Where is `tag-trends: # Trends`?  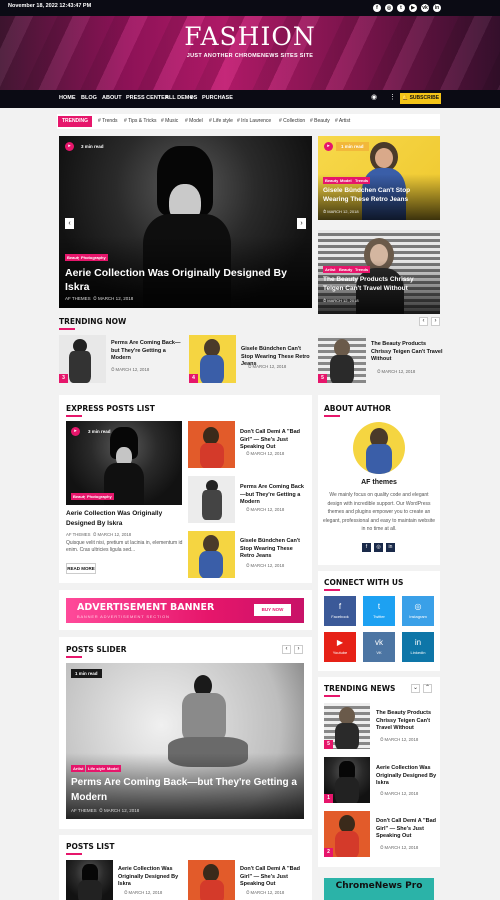
tag-trends: # Trends is located at coordinates (107, 121).